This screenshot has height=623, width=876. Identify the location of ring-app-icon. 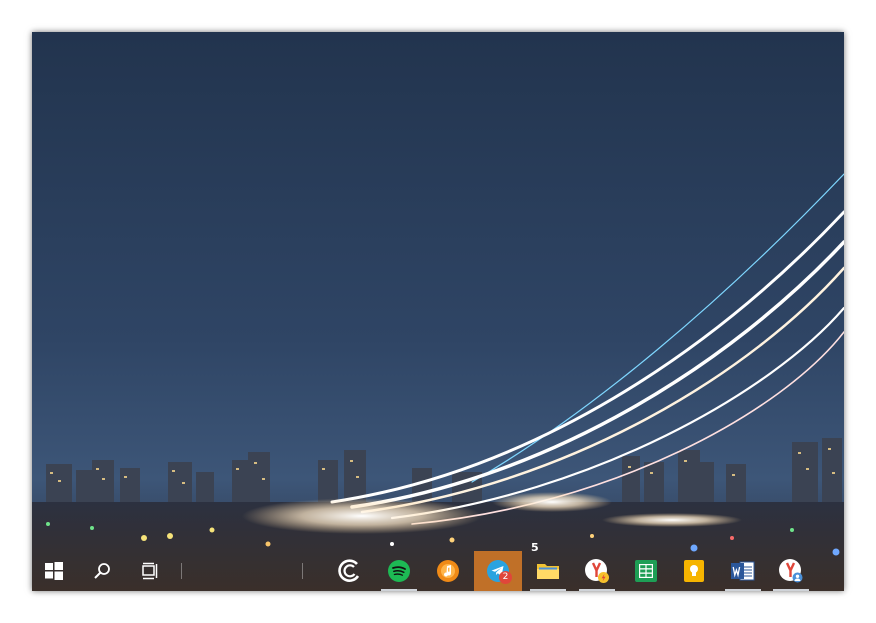
(349, 570).